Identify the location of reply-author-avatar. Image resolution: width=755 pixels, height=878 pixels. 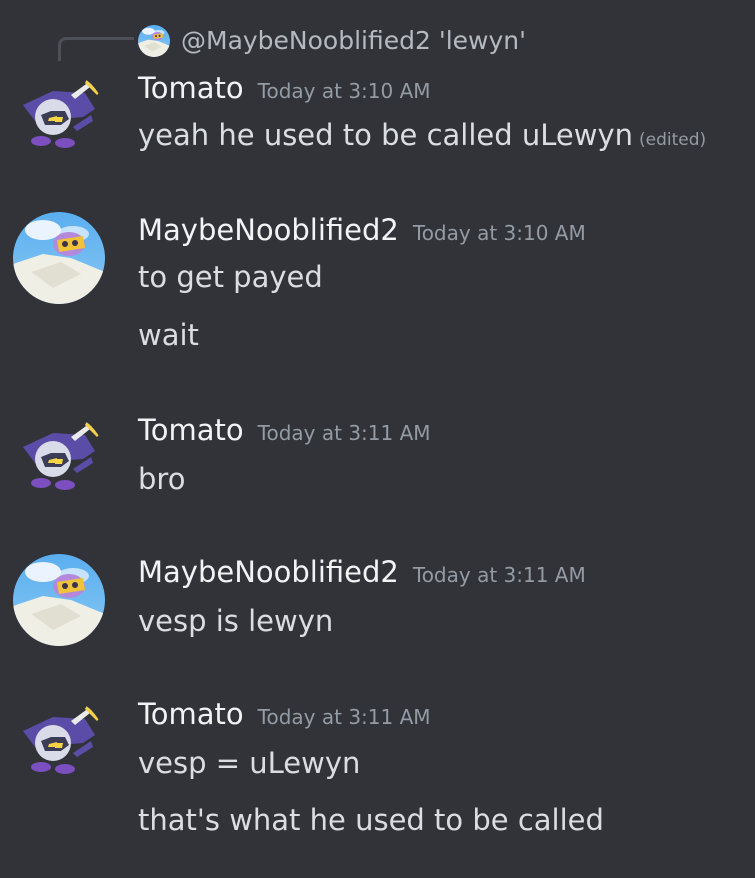
(154, 41).